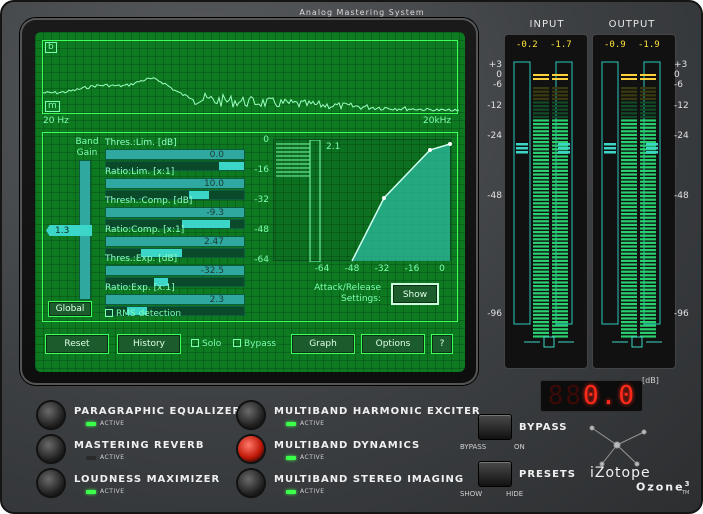  Describe the element at coordinates (415, 294) in the screenshot. I see `attack-release-show-button: Show` at that location.